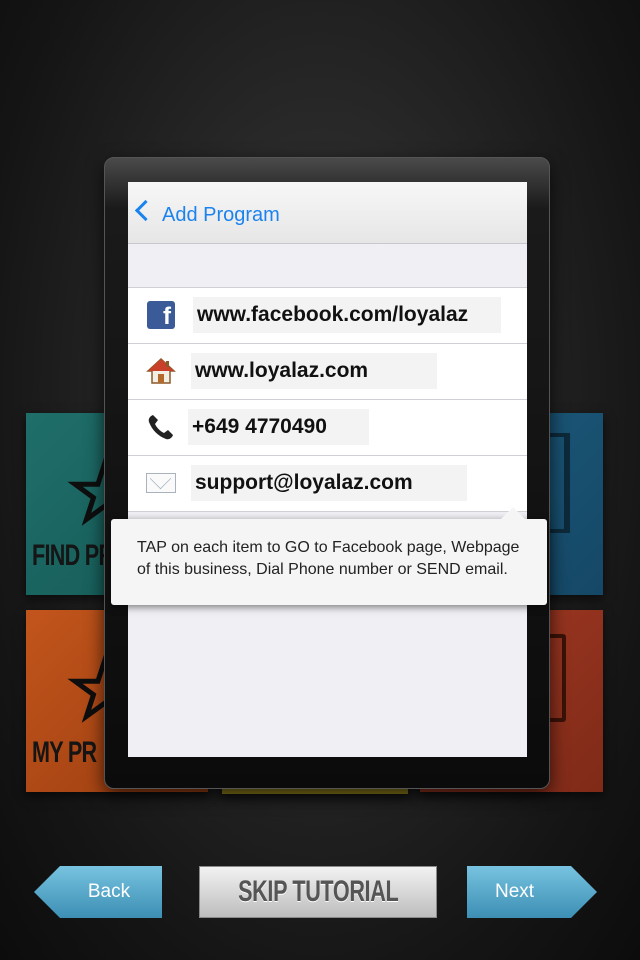 Image resolution: width=640 pixels, height=960 pixels. I want to click on facebook-icon: f, so click(161, 315).